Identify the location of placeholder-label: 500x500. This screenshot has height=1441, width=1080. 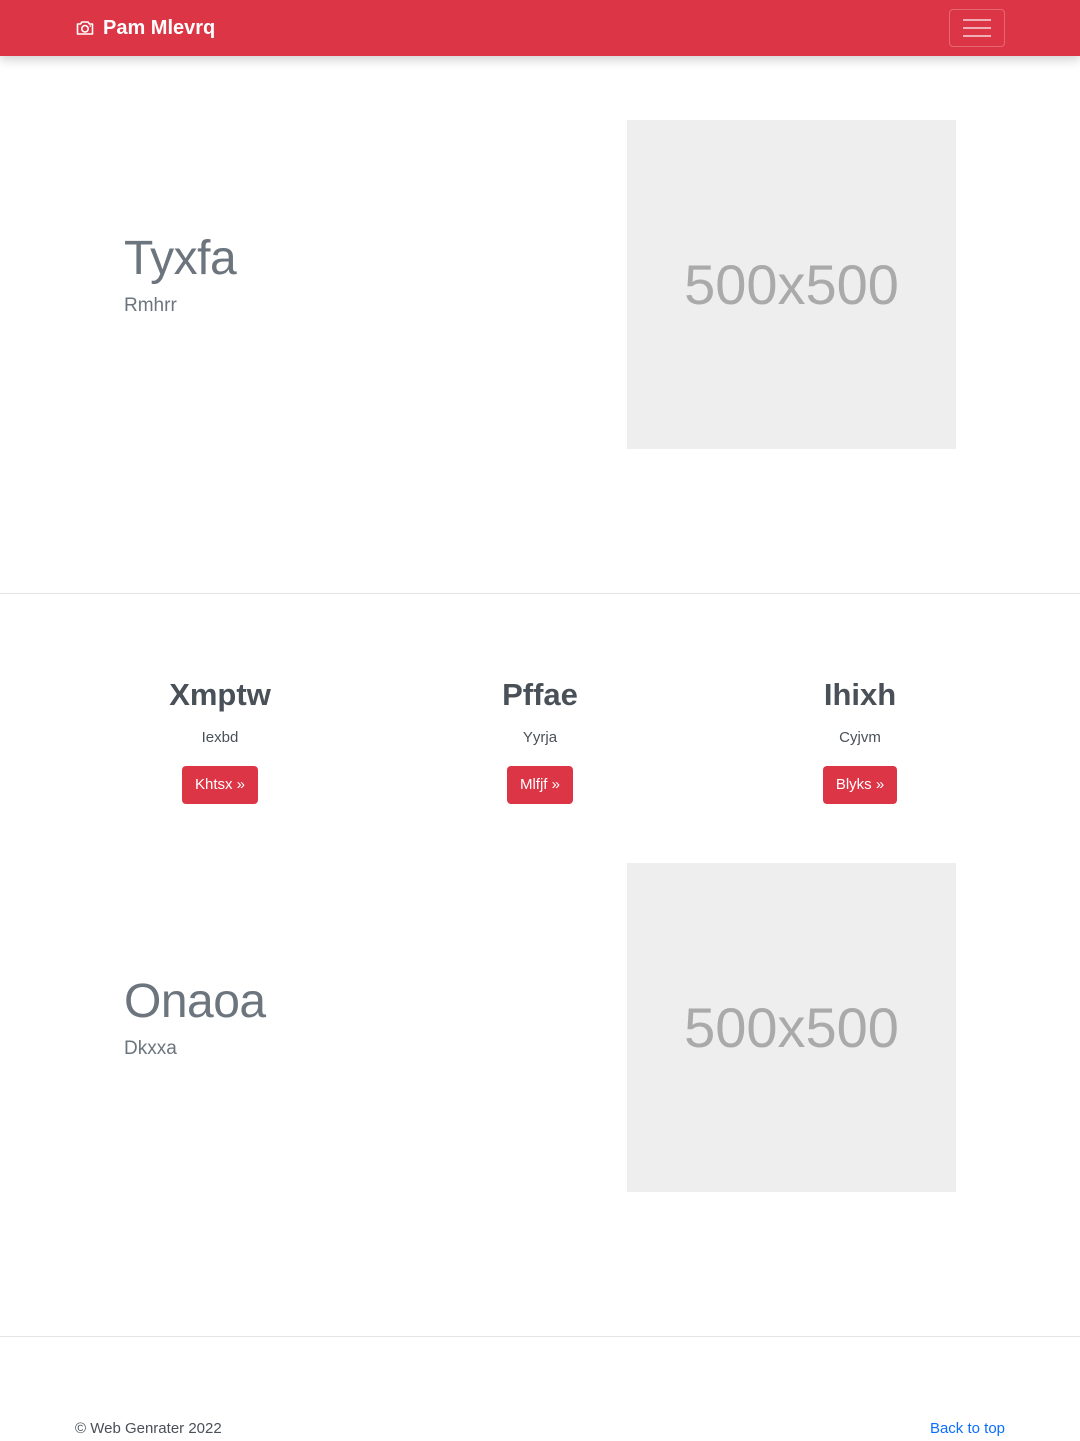
(791, 1027).